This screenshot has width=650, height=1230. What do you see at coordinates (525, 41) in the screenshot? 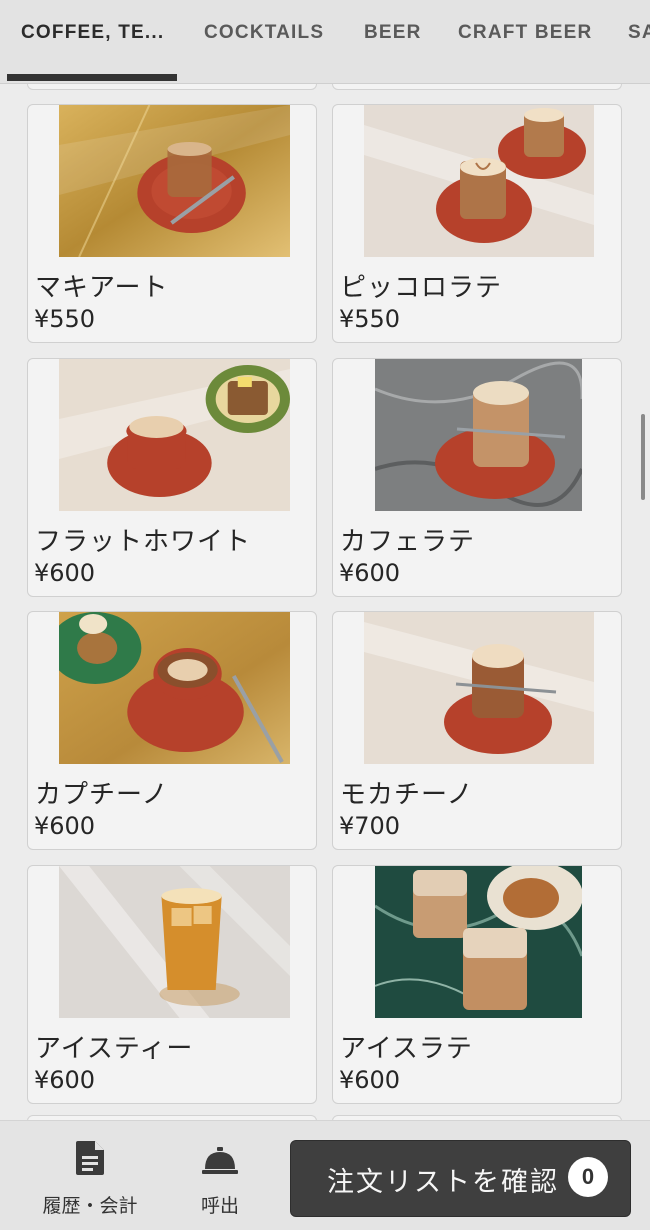
I see `tab-craft-beer: CRAFT BEER` at bounding box center [525, 41].